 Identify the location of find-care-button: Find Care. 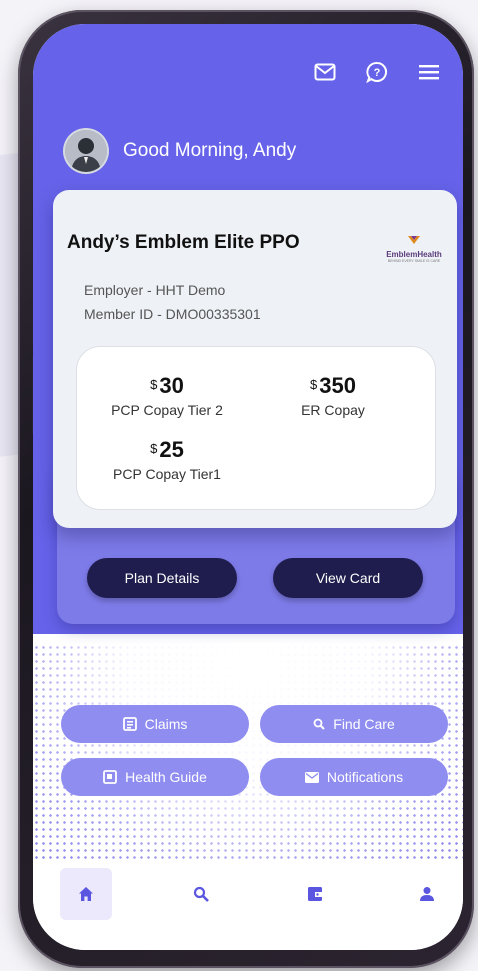
(354, 724).